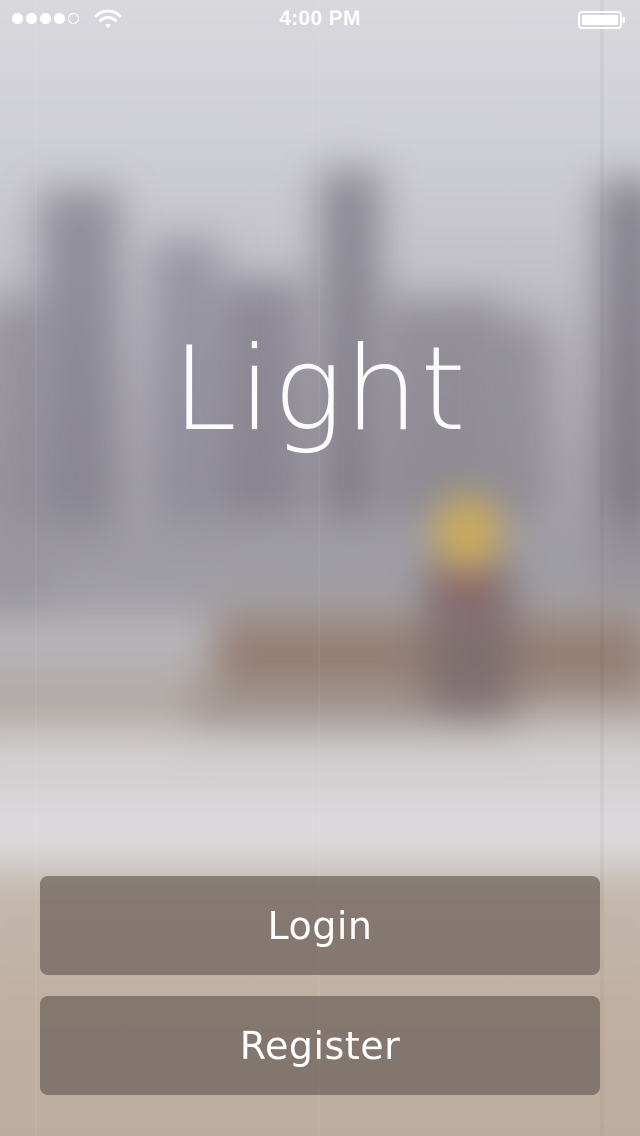 This screenshot has width=640, height=1136. I want to click on background-snow, so click(320, 800).